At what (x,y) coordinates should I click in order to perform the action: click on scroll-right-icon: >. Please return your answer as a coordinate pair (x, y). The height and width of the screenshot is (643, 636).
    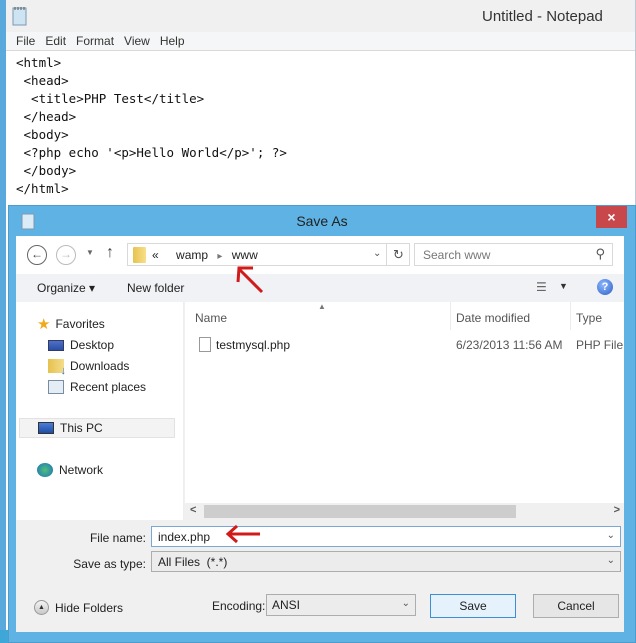
    Looking at the image, I should click on (617, 510).